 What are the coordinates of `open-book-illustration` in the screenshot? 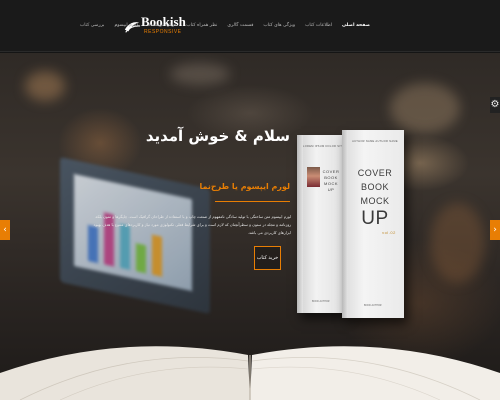 It's located at (250, 373).